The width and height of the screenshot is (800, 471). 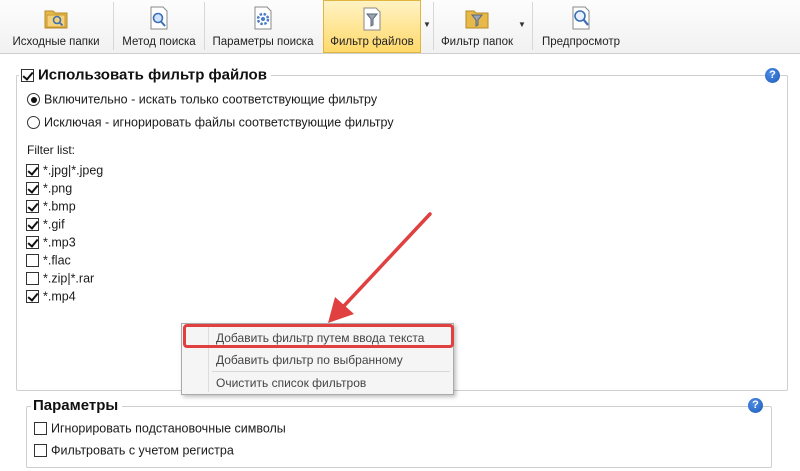 I want to click on toolbar-label: Фильтр папок, so click(x=477, y=42).